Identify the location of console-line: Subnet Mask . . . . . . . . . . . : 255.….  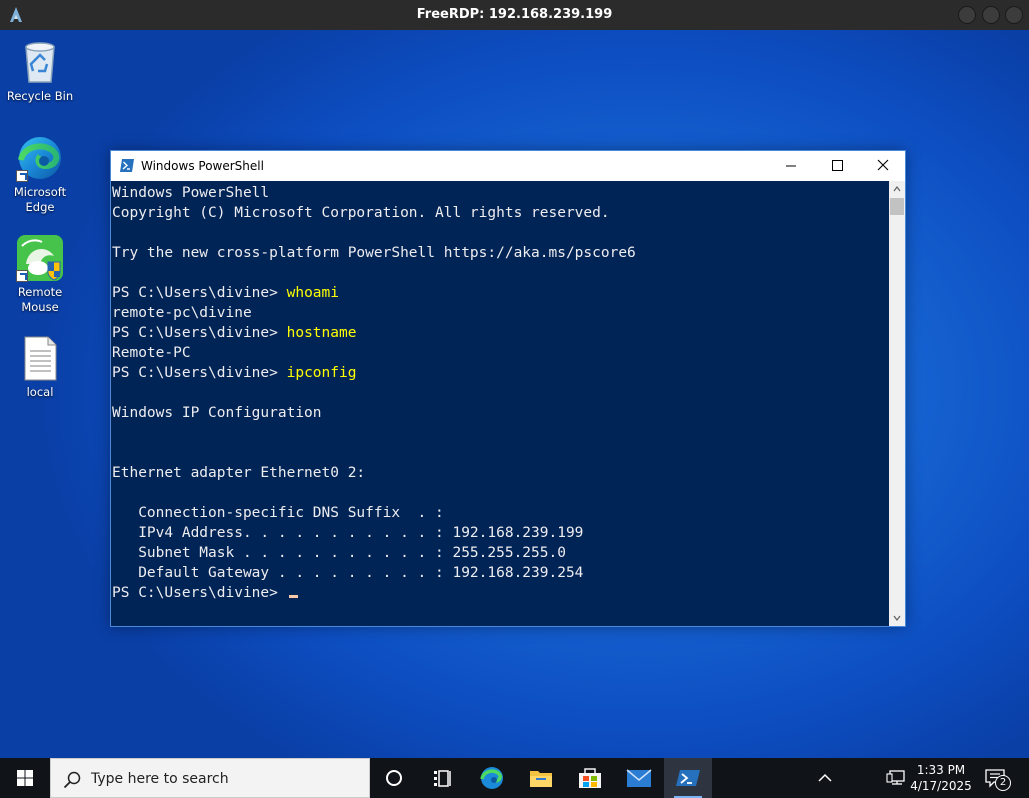
(500, 553).